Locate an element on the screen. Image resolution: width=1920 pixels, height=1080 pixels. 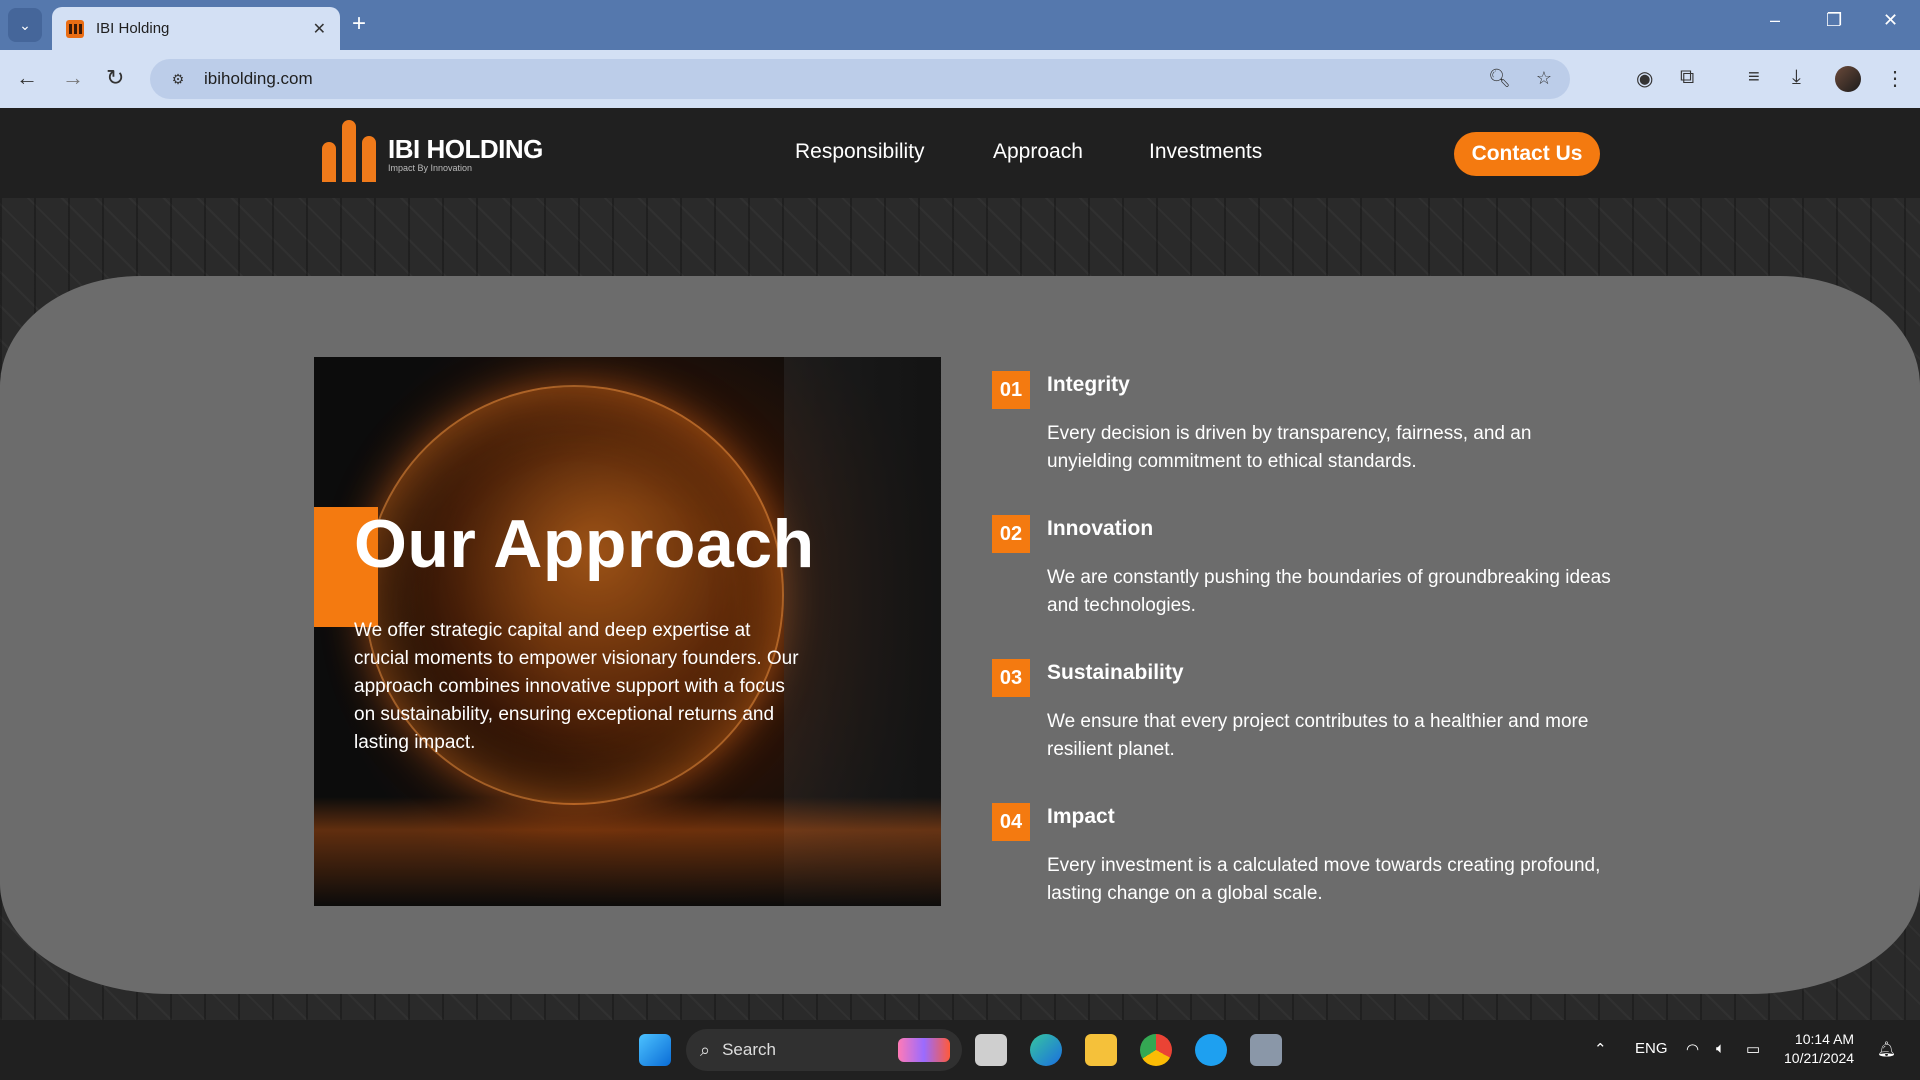
download-icon: ⤓ is located at coordinates (1796, 77).